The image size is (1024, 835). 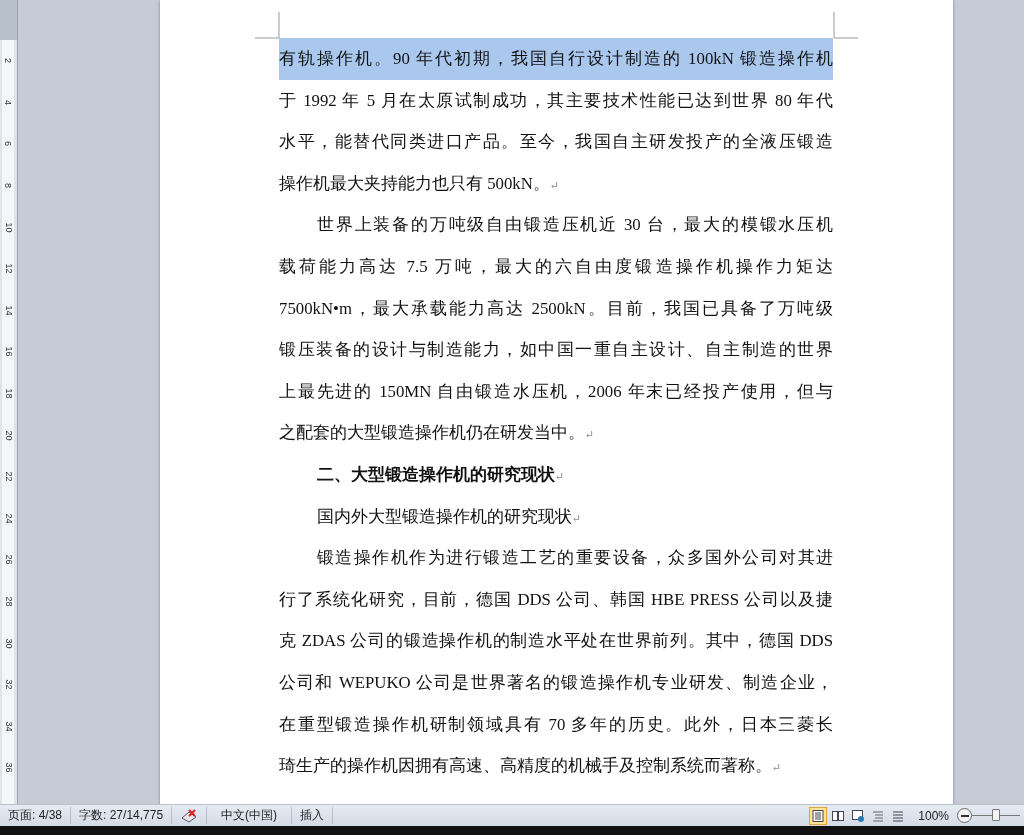 What do you see at coordinates (250, 815) in the screenshot?
I see `language-label: 中文(中国)` at bounding box center [250, 815].